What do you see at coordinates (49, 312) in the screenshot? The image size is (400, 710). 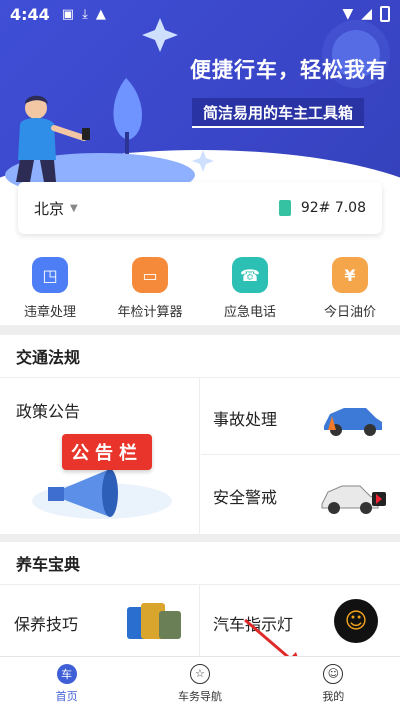 I see `quick-action-label: 违章处理` at bounding box center [49, 312].